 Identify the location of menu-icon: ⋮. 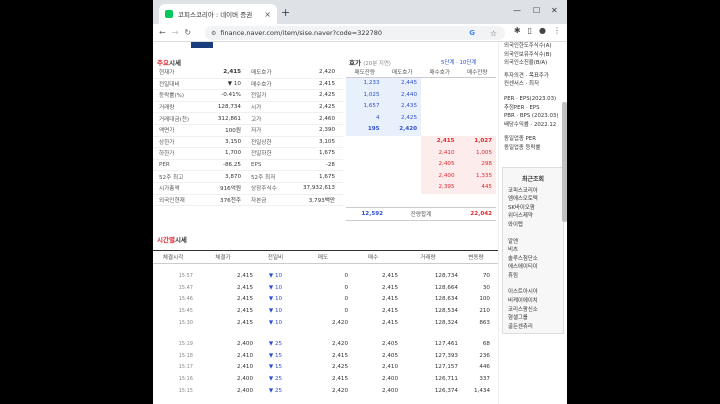
(557, 30).